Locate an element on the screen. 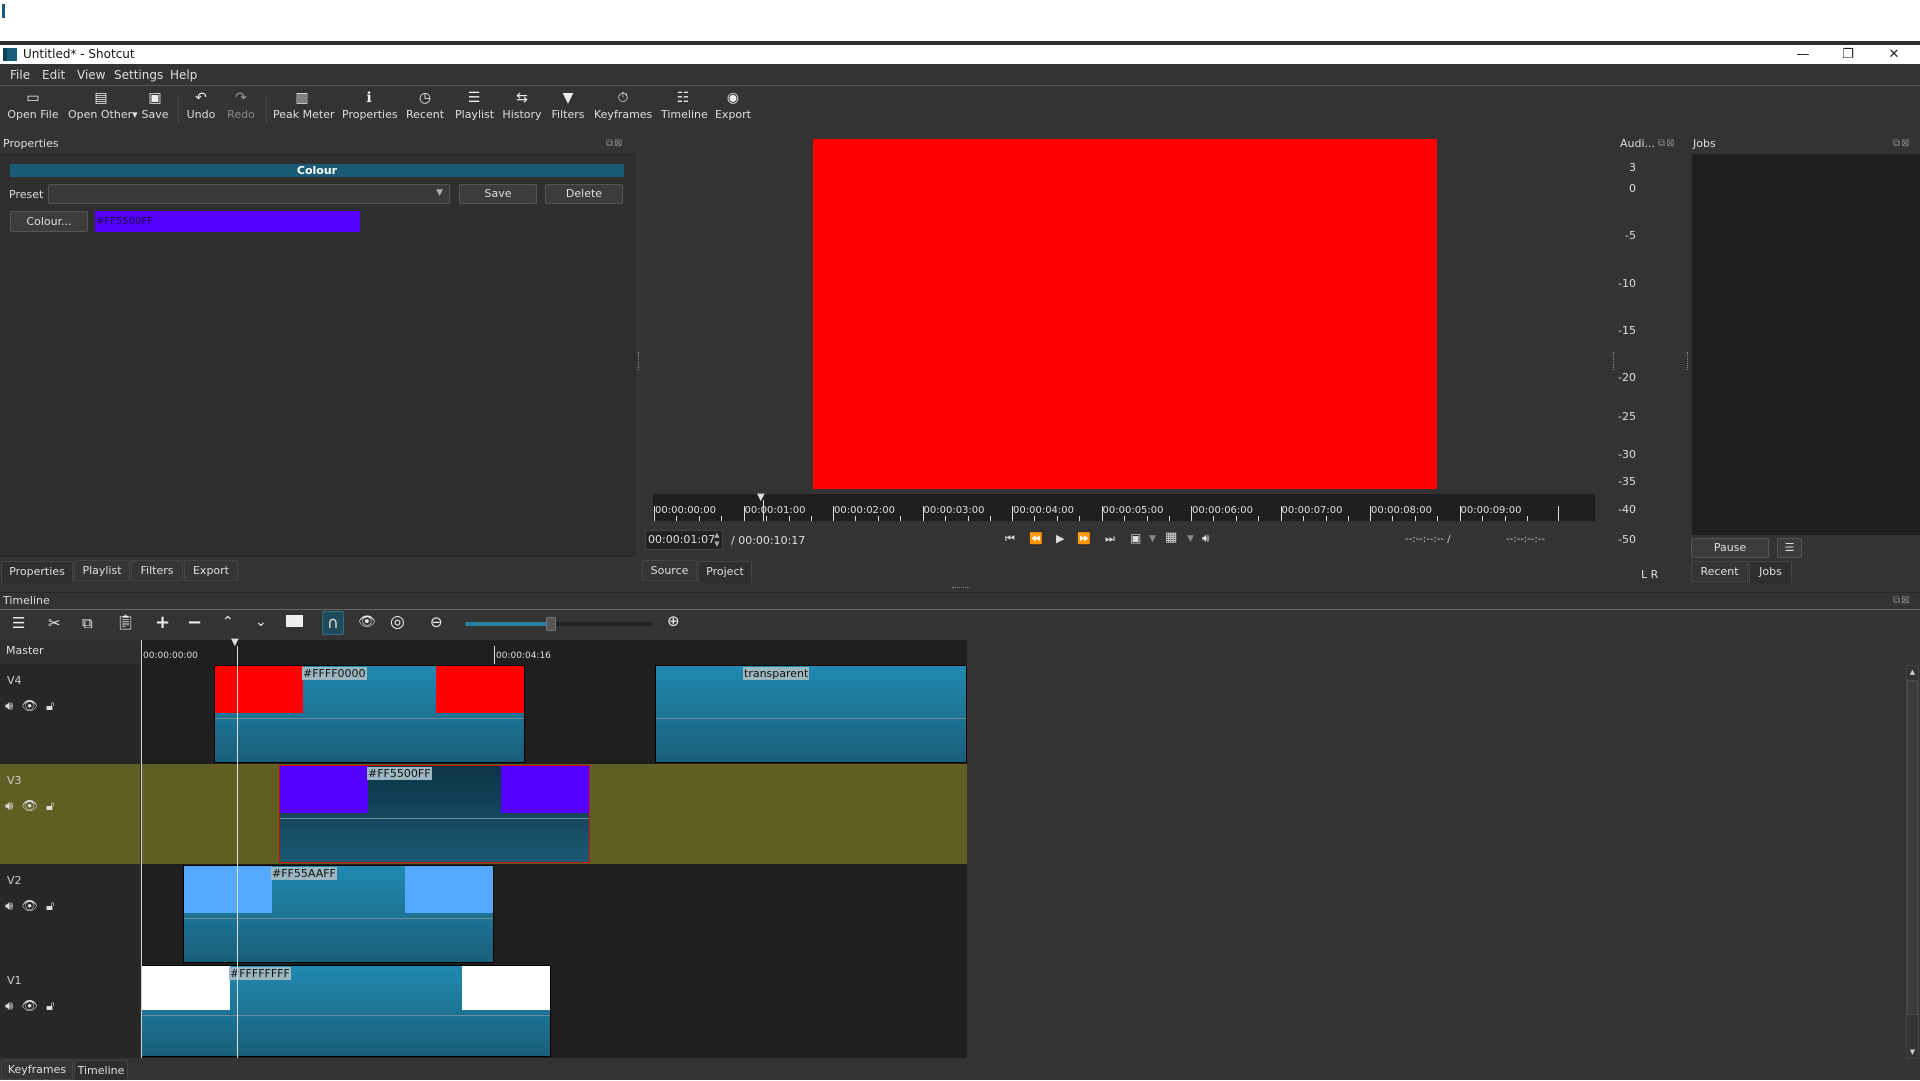 This screenshot has width=1920, height=1081. scrollbar-thumb is located at coordinates (1912, 847).